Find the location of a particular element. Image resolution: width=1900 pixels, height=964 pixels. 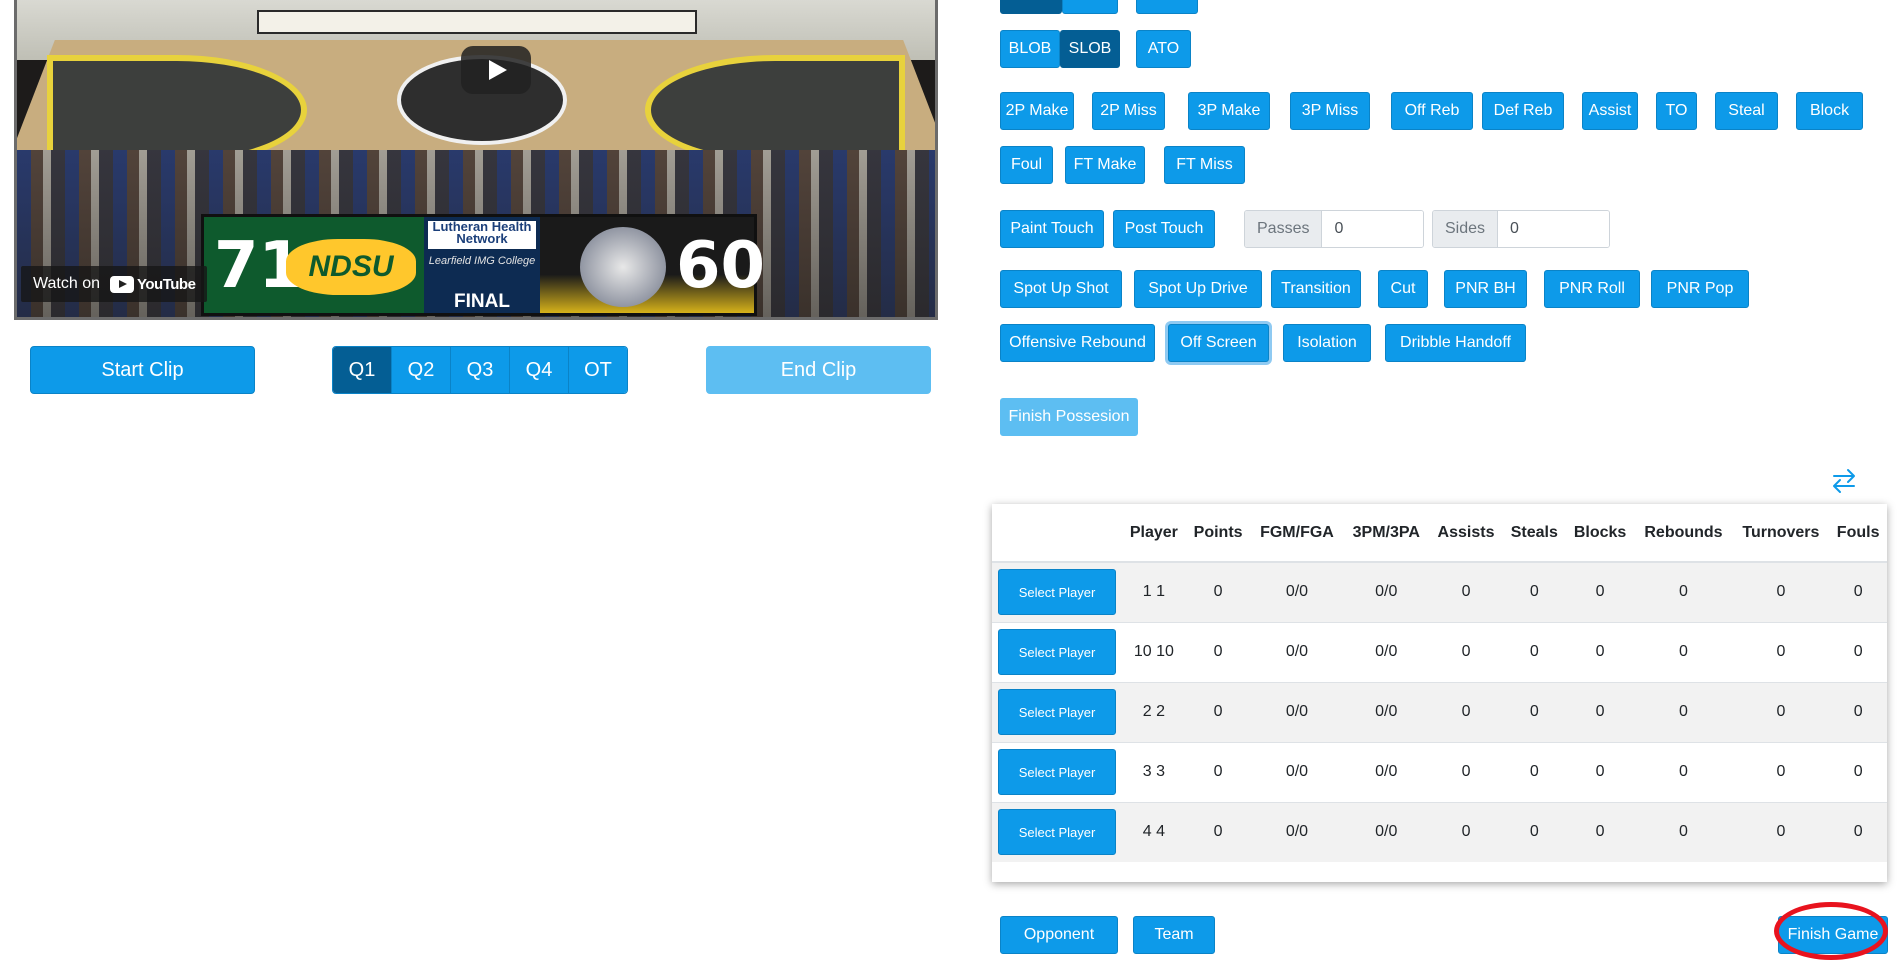

paint-touch-button: Paint Touch is located at coordinates (1052, 229).